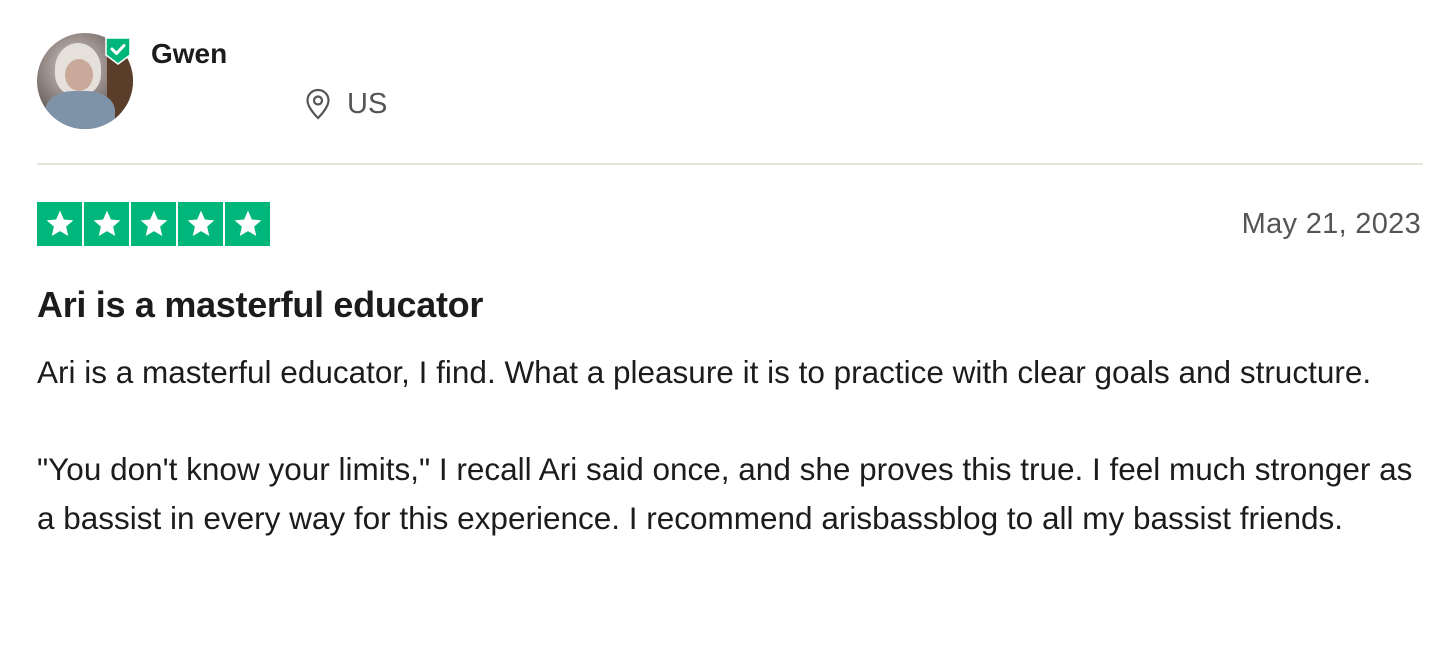  I want to click on star-rating, so click(153, 224).